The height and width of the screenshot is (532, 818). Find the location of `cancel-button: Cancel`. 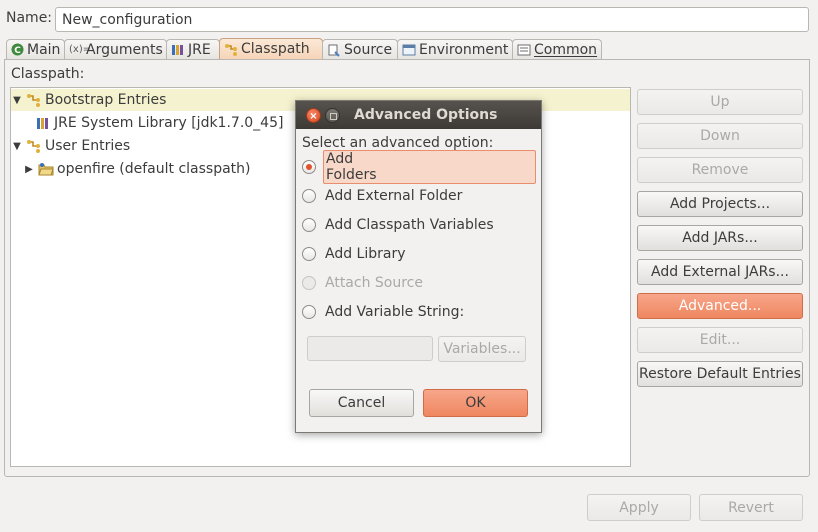

cancel-button: Cancel is located at coordinates (361, 403).